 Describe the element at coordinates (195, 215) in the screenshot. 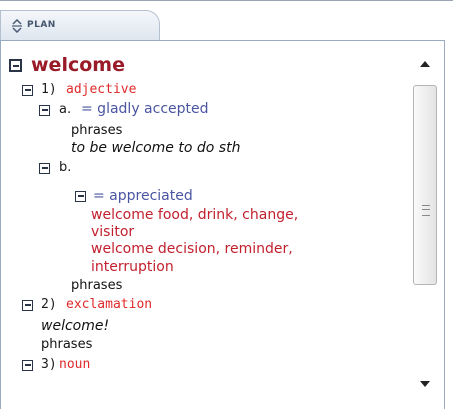

I see `collocation: welcome food, drink, change,` at that location.